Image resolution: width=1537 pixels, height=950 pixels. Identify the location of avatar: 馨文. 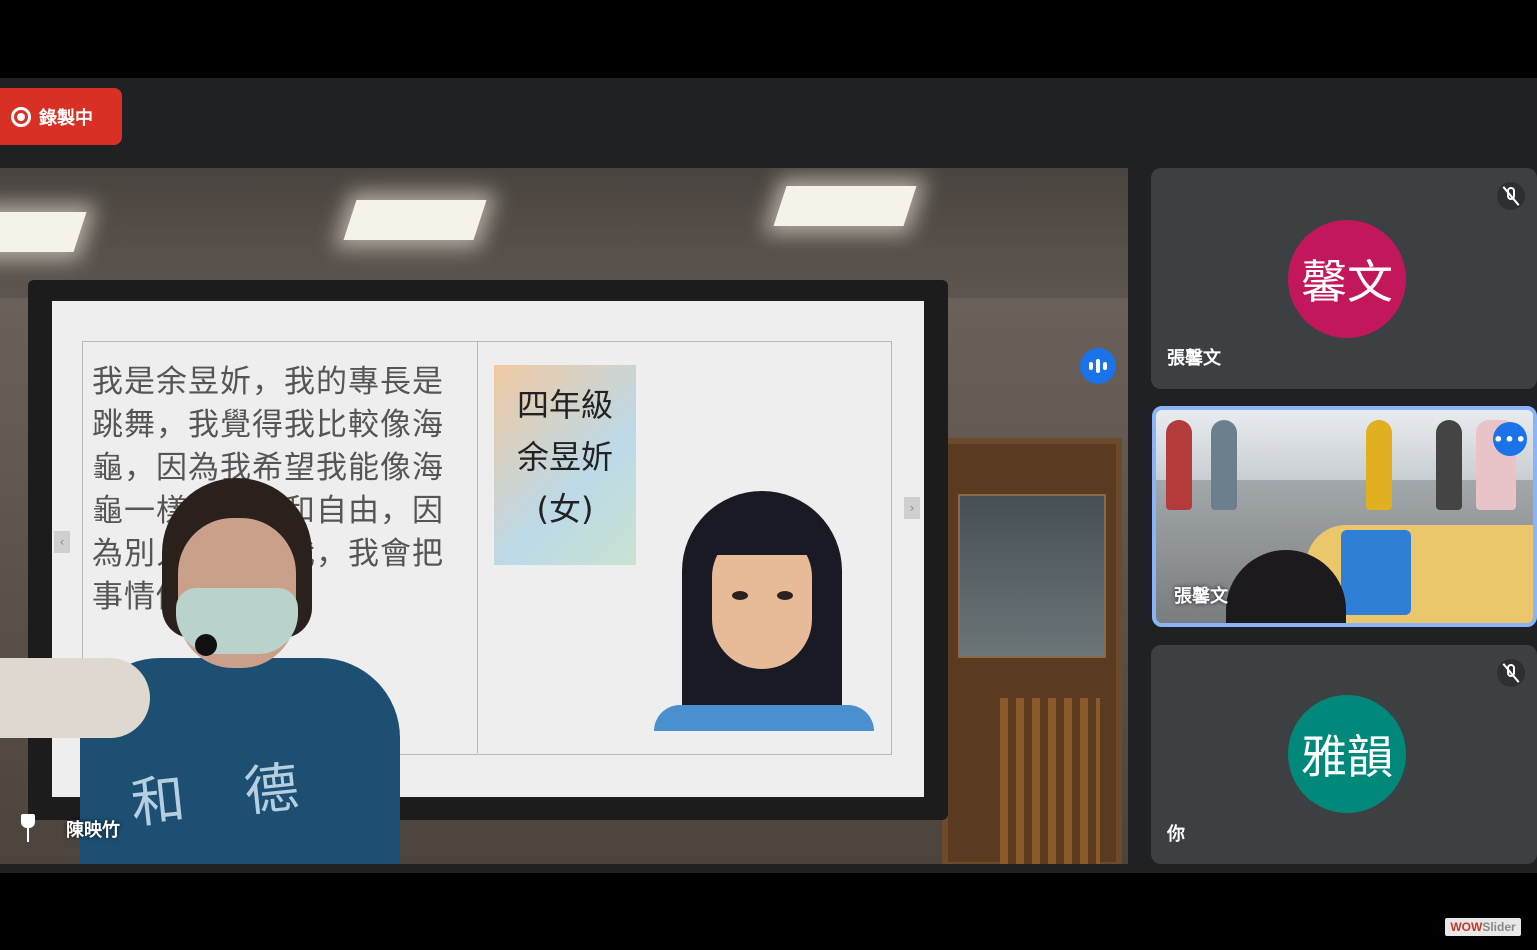
(1347, 279).